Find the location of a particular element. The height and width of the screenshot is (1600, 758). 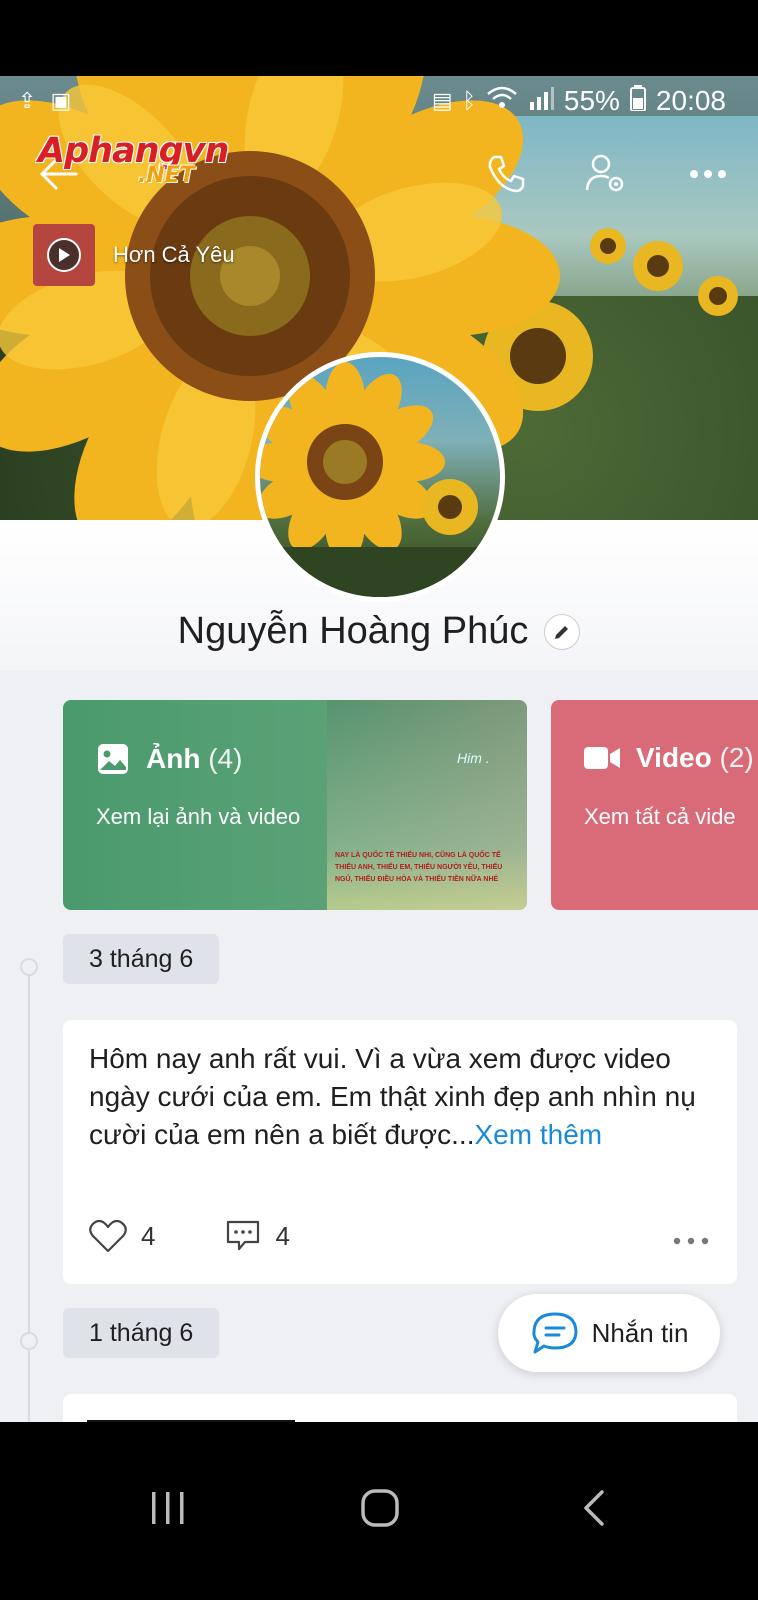

videos-card-title: Video is located at coordinates (674, 757).